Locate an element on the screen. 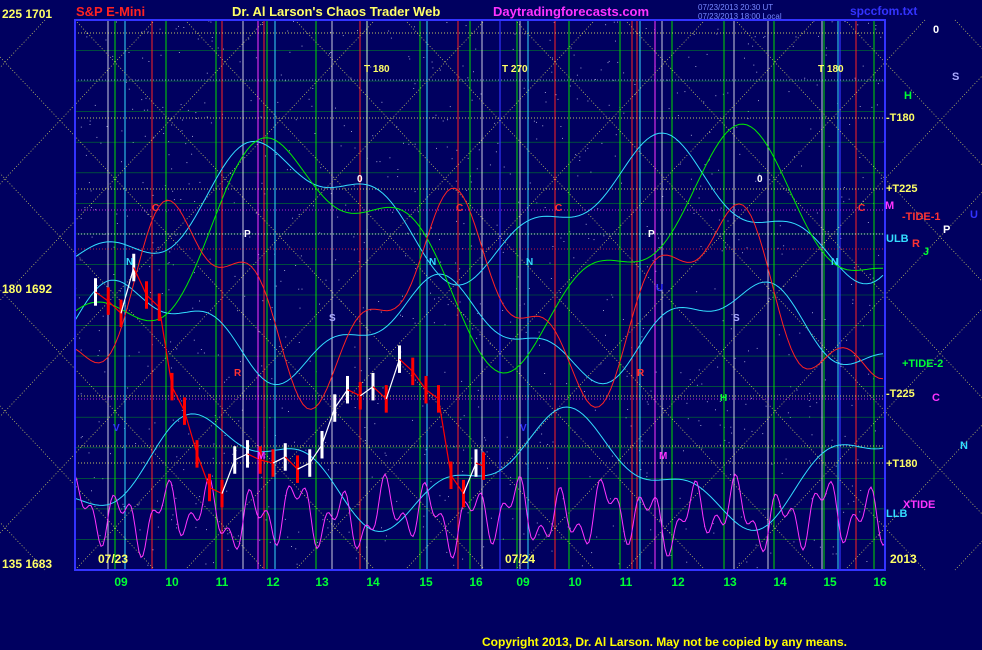 Image resolution: width=982 pixels, height=650 pixels. planet-letter: C is located at coordinates (862, 208).